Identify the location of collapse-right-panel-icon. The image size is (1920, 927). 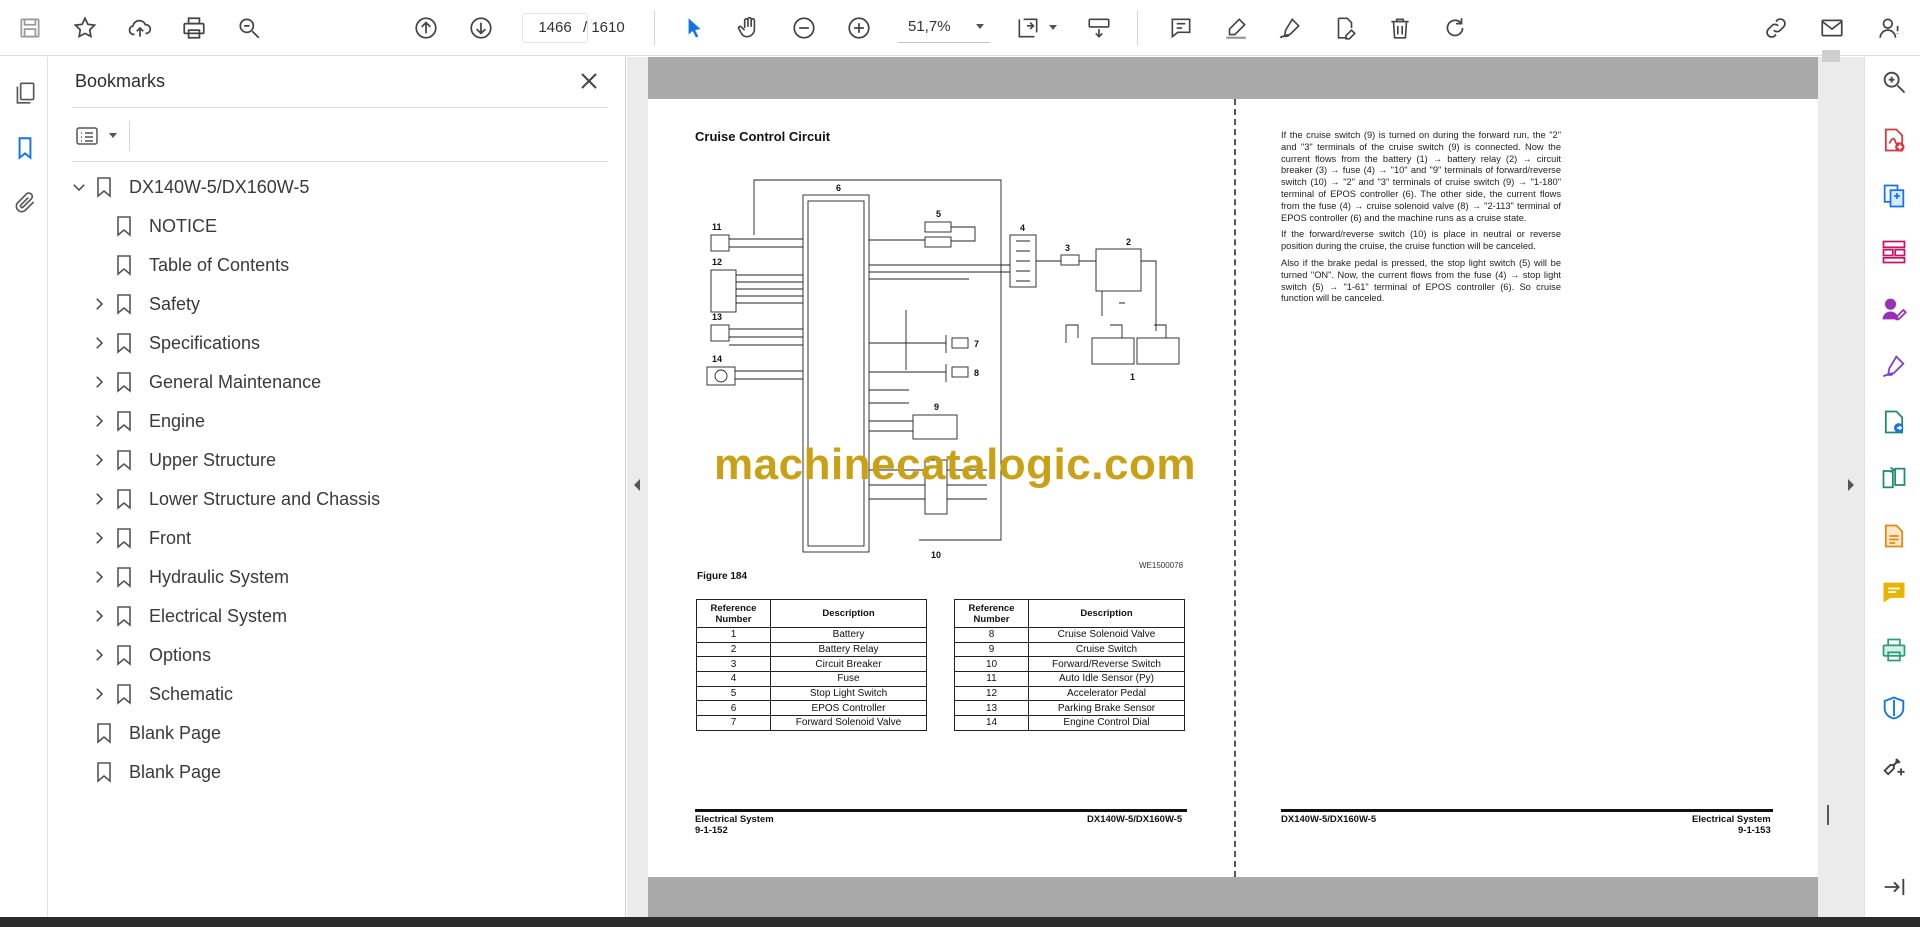
(1851, 487).